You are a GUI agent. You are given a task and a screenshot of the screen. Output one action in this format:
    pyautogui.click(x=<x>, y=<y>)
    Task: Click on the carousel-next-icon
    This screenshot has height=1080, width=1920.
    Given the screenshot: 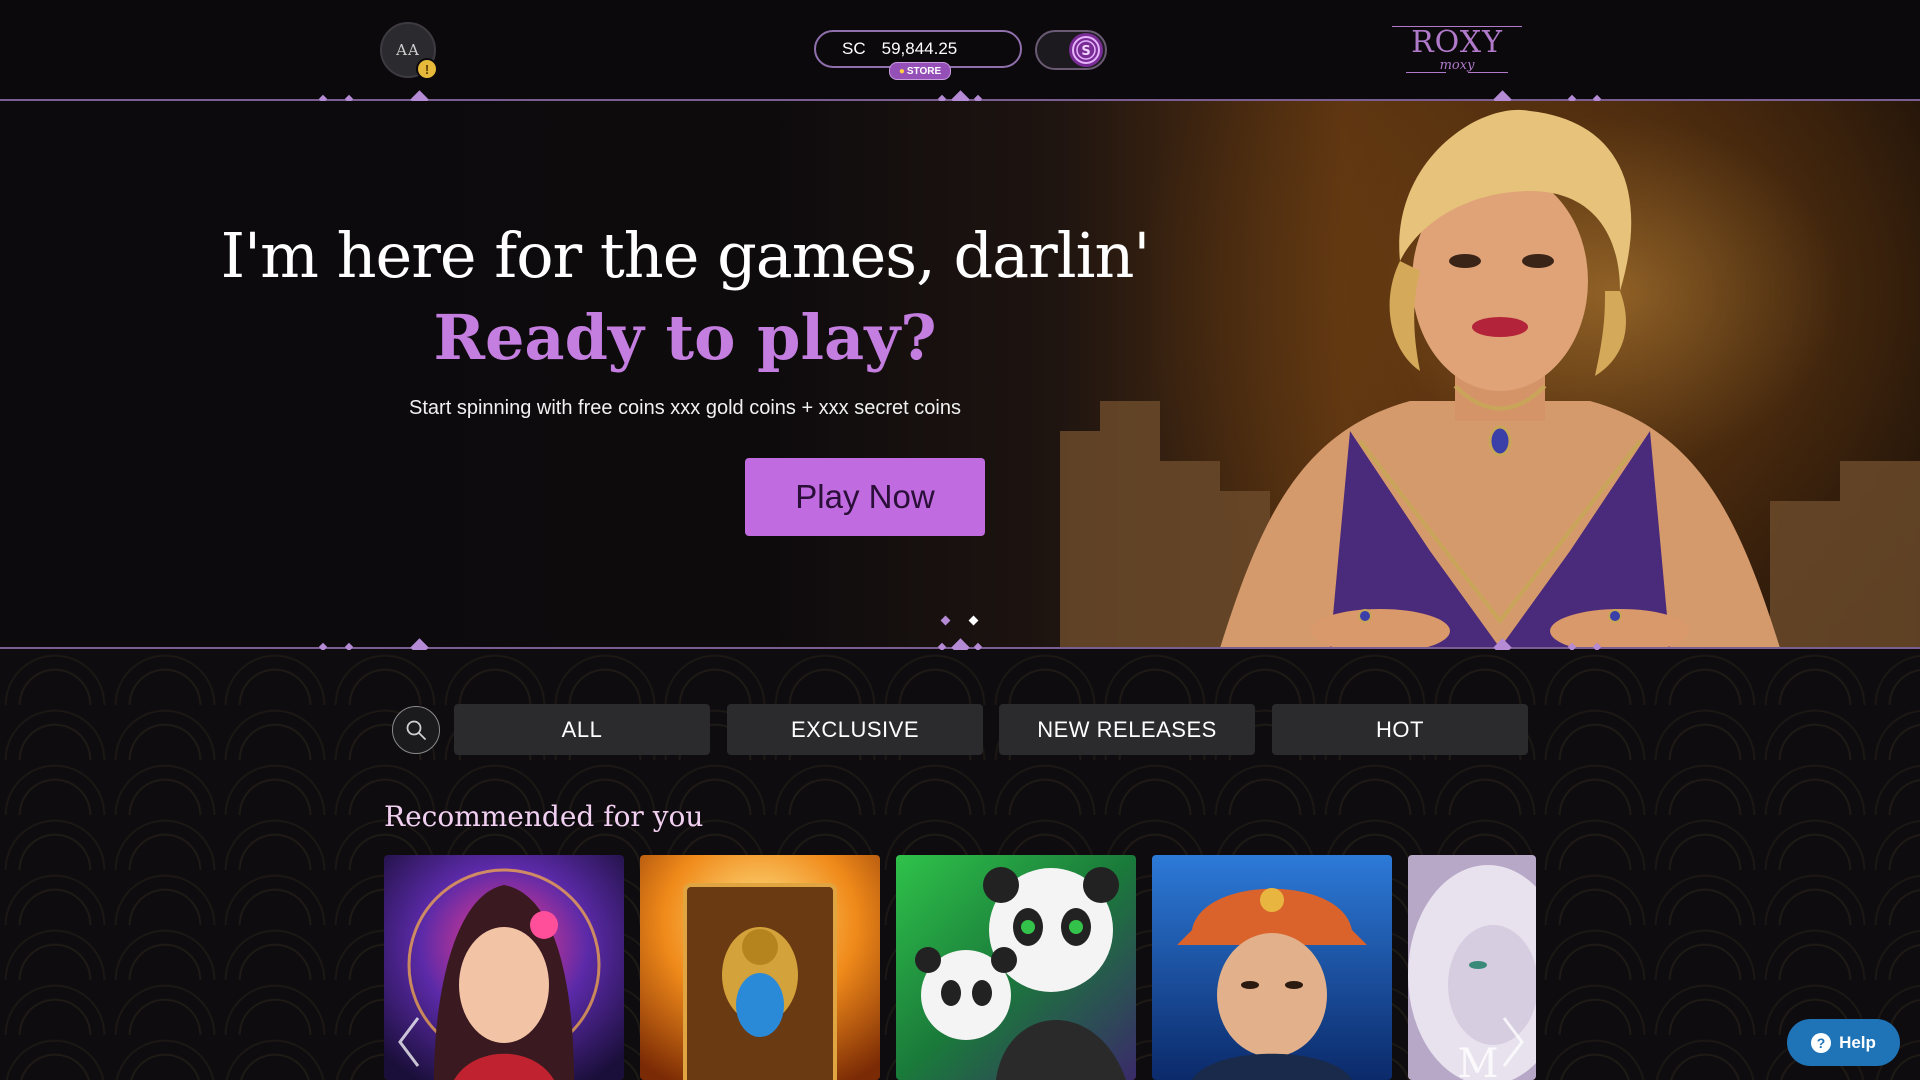 What is the action you would take?
    pyautogui.click(x=1513, y=1042)
    